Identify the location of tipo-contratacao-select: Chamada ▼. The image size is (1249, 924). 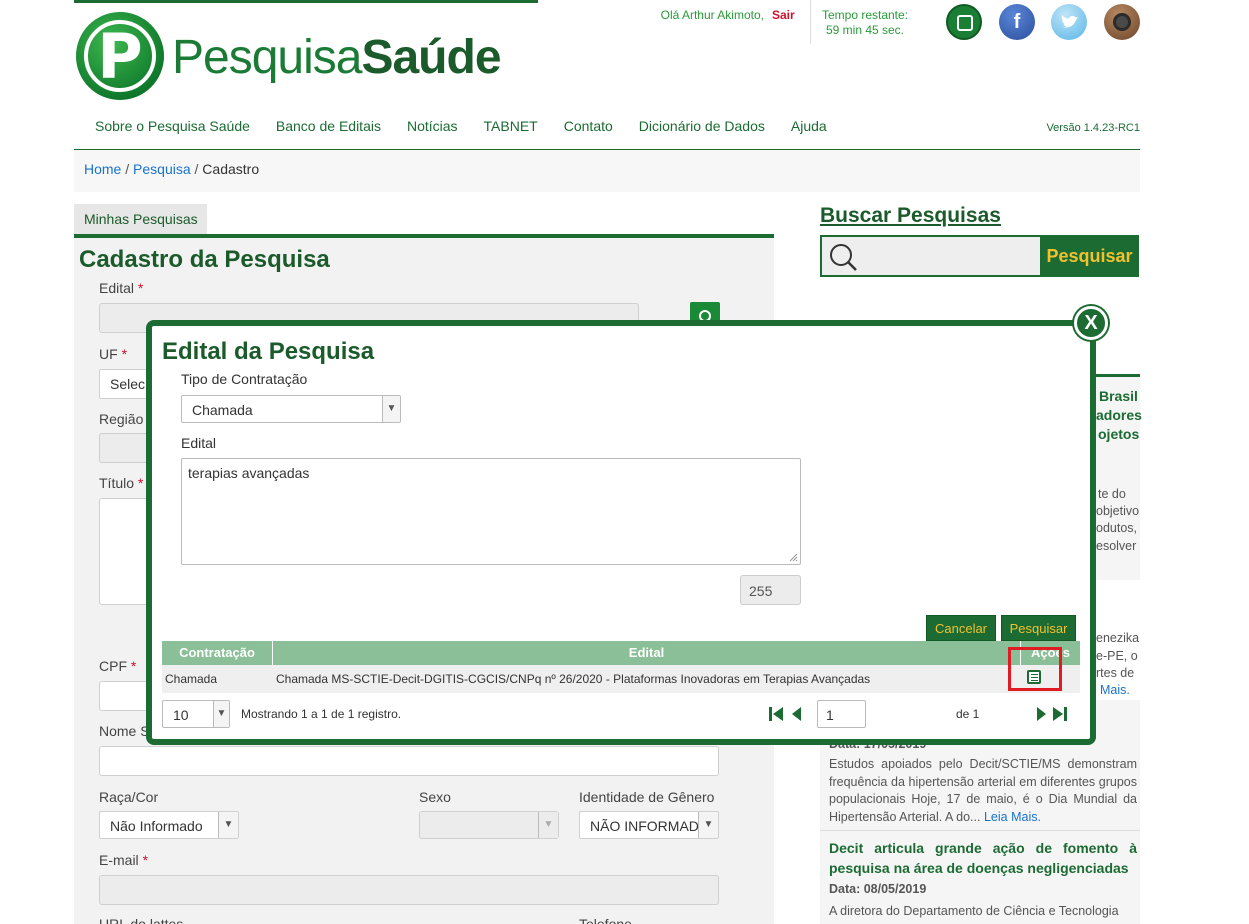
(291, 409).